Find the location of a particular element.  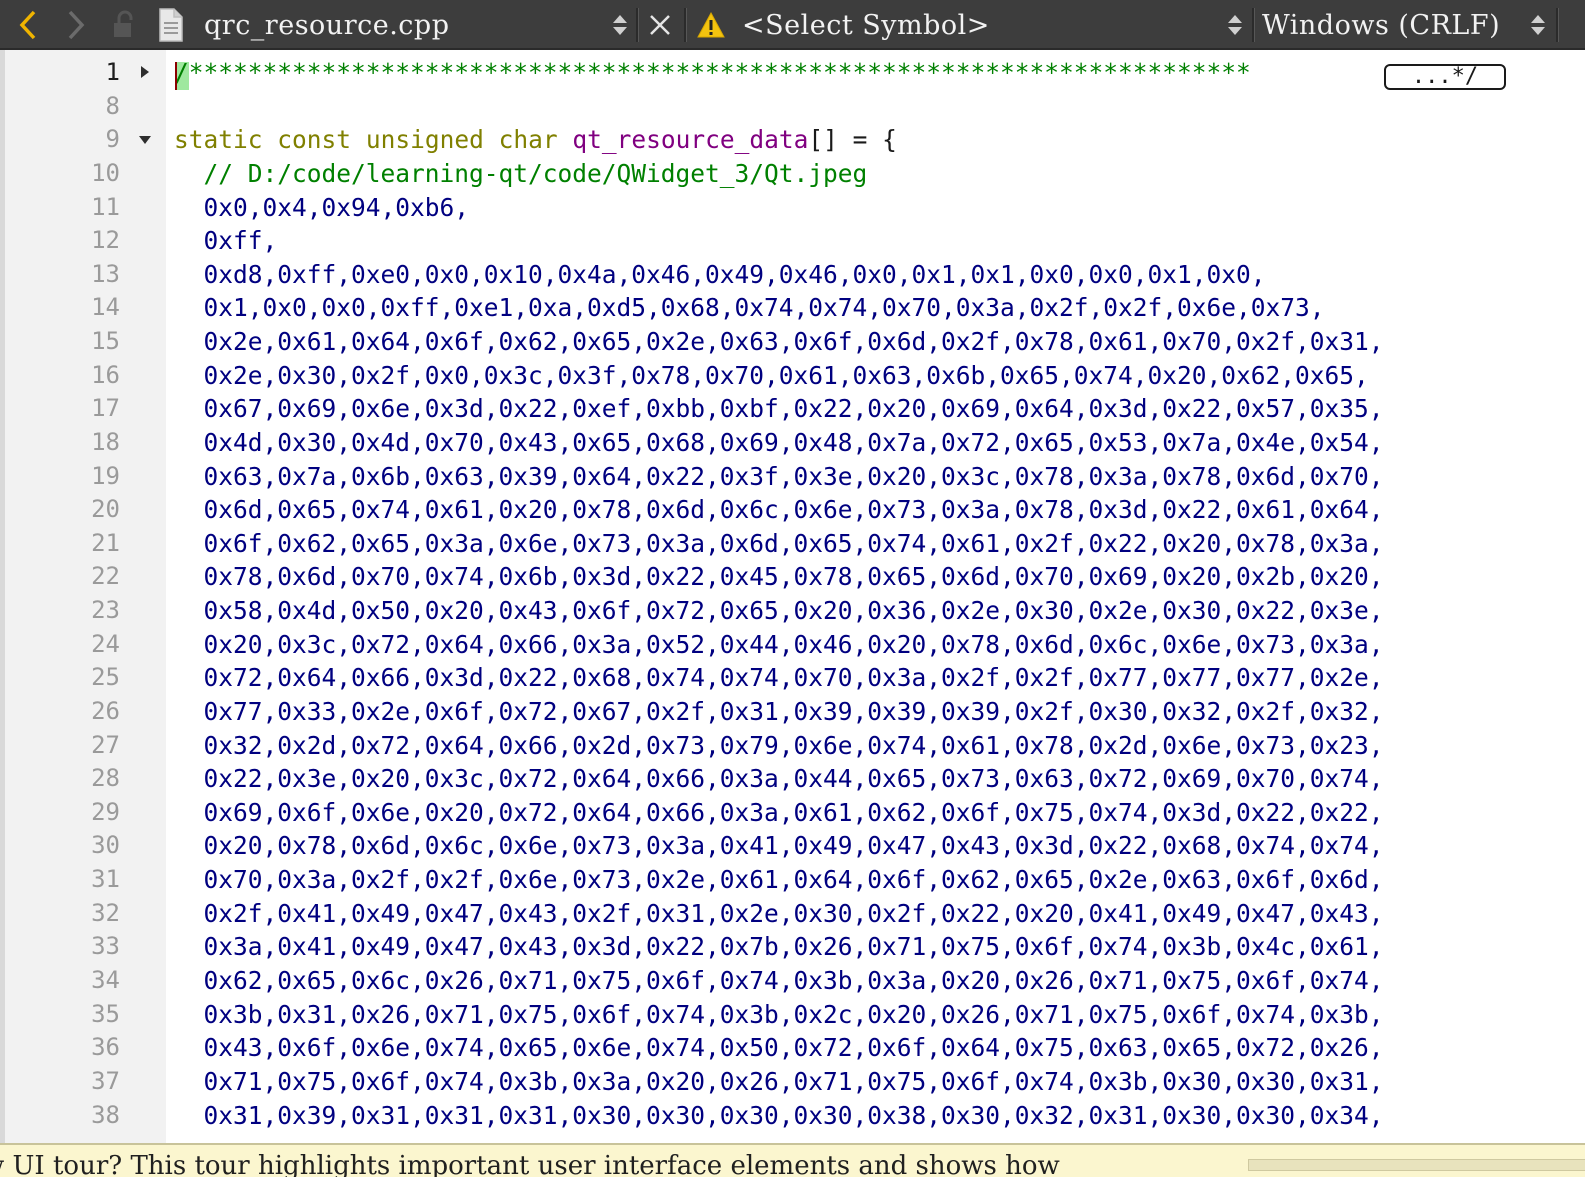

keyword-token: unsigned is located at coordinates (424, 140).